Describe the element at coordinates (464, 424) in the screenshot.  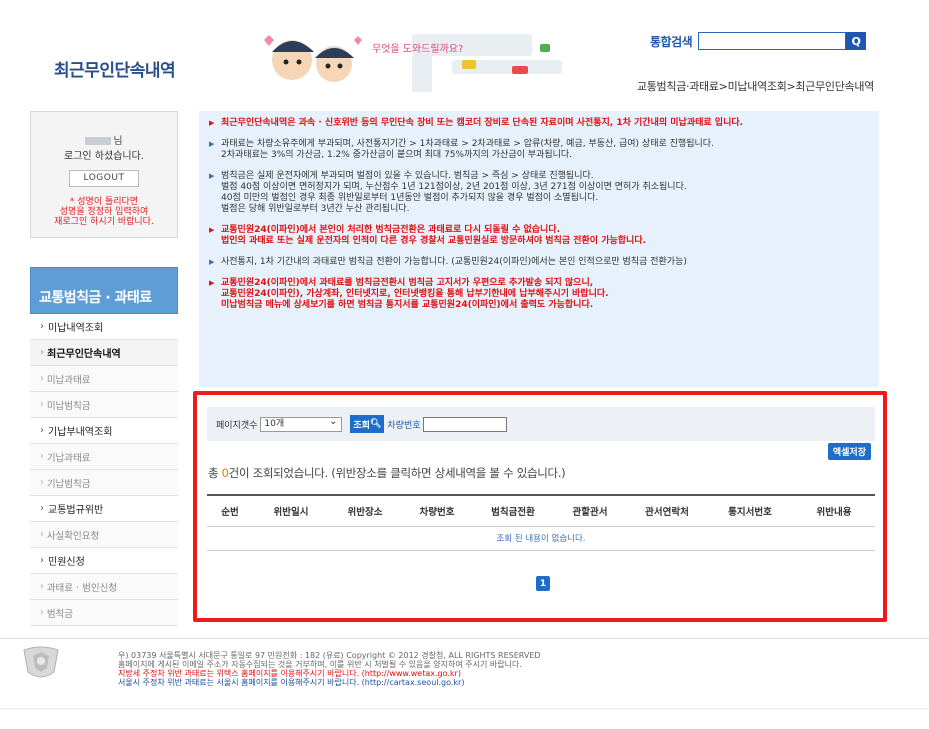
I see `plate-number-input` at that location.